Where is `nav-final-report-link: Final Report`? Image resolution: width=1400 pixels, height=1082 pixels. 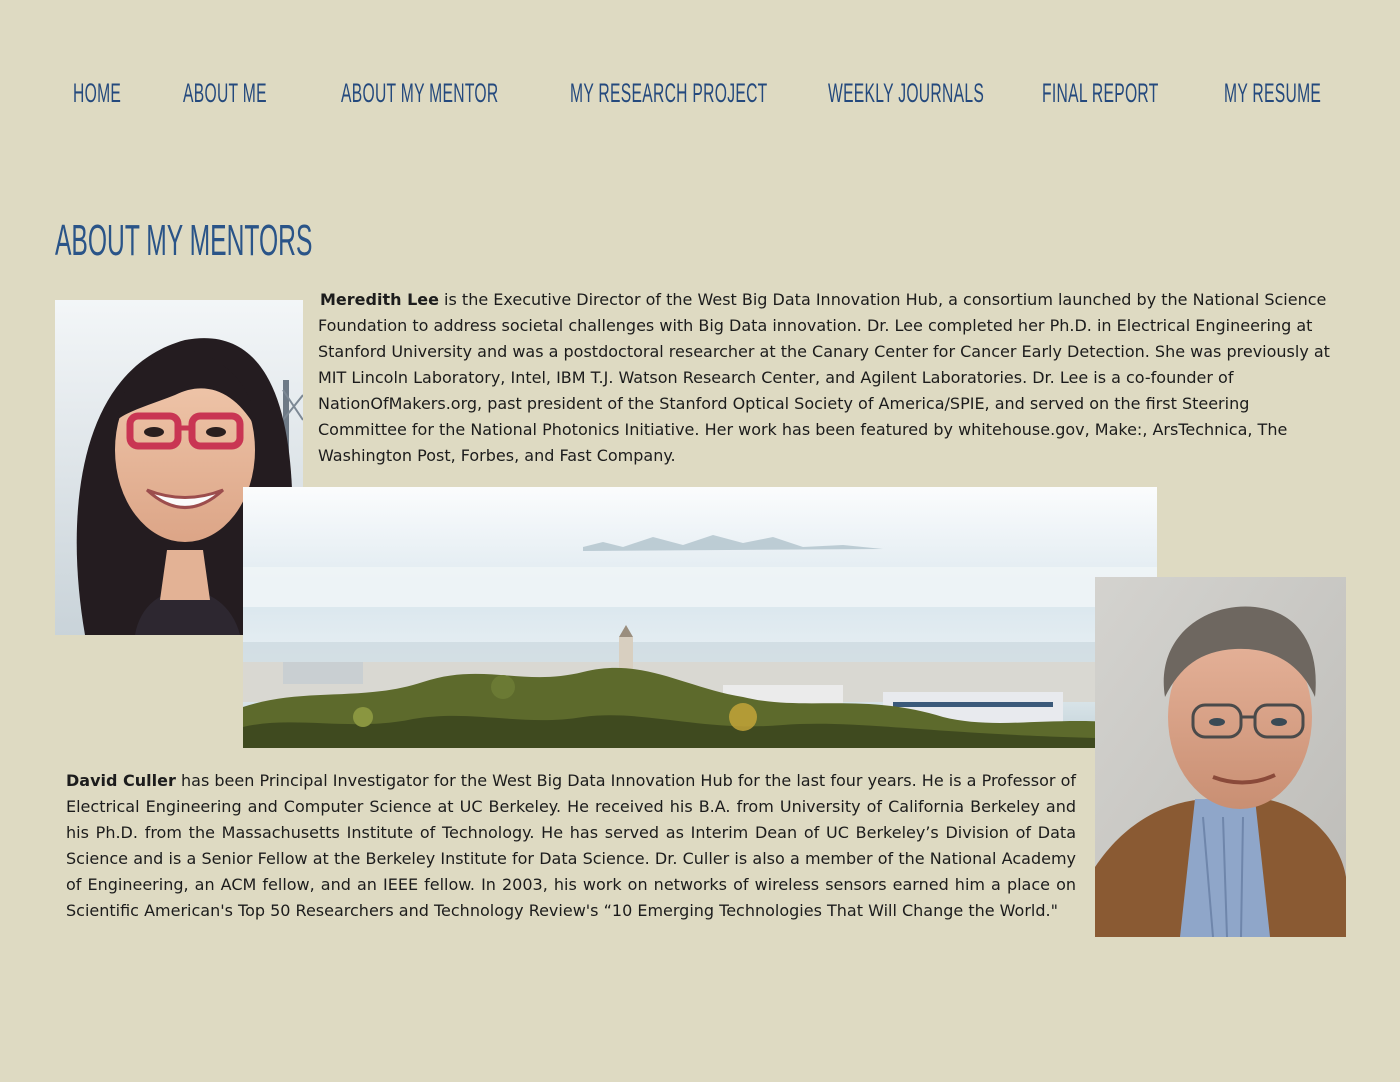
nav-final-report-link: Final Report is located at coordinates (1100, 93).